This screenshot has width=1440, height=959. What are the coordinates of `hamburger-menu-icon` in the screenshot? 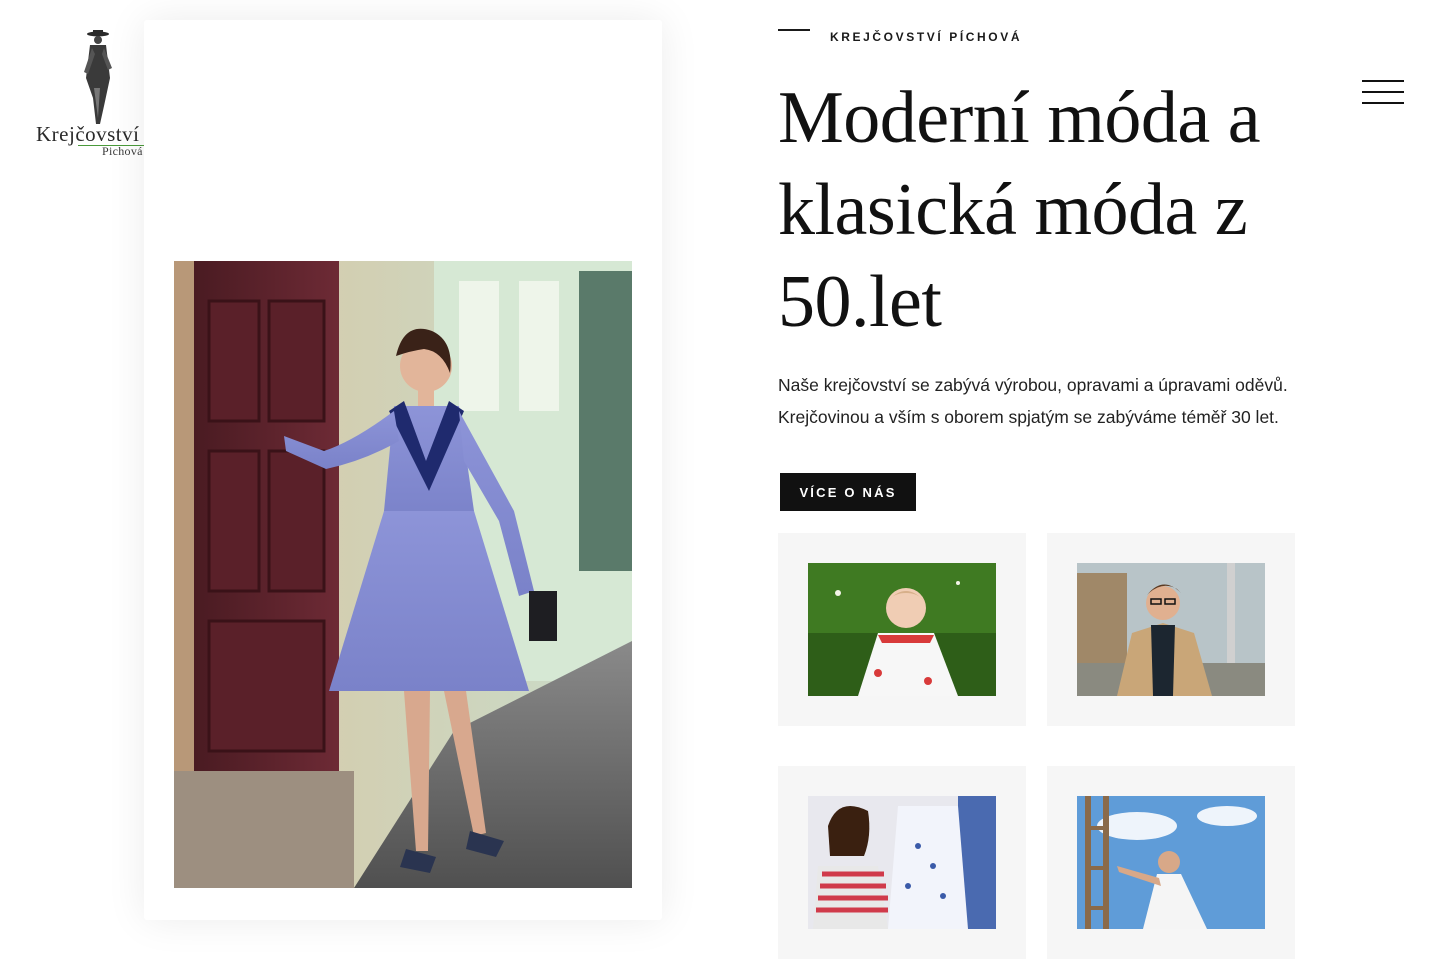 It's located at (1383, 92).